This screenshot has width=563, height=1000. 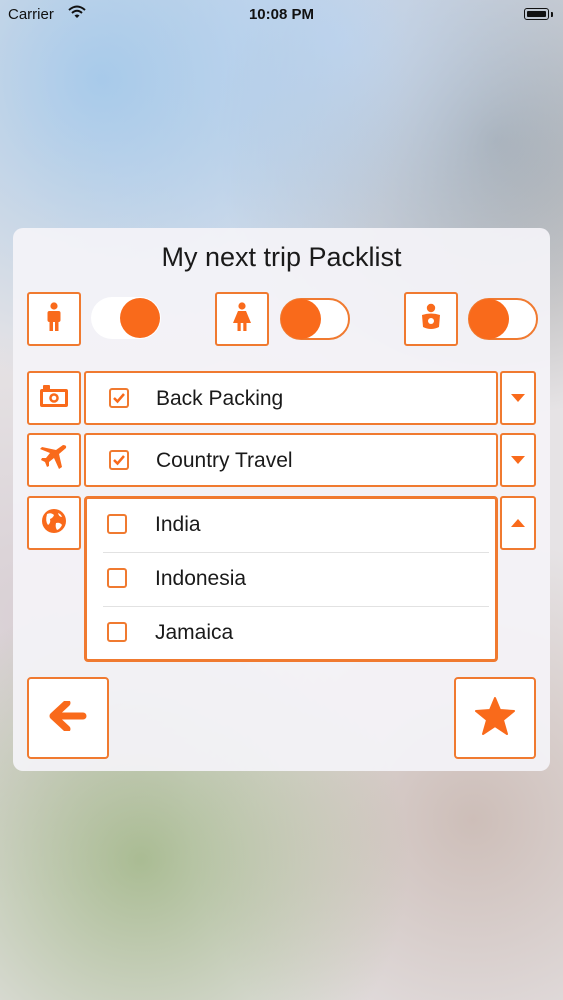 I want to click on favorite-button, so click(x=495, y=718).